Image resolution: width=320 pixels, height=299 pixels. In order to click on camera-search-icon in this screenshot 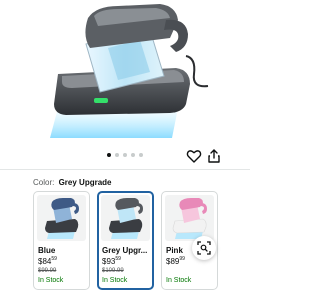, I will do `click(204, 248)`.